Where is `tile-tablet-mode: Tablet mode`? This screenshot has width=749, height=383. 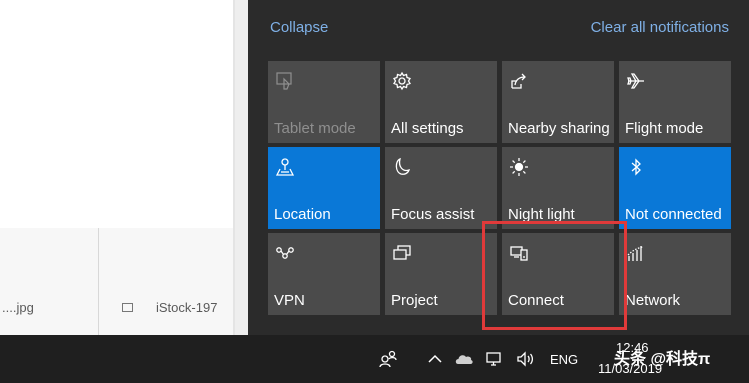
tile-tablet-mode: Tablet mode is located at coordinates (324, 102).